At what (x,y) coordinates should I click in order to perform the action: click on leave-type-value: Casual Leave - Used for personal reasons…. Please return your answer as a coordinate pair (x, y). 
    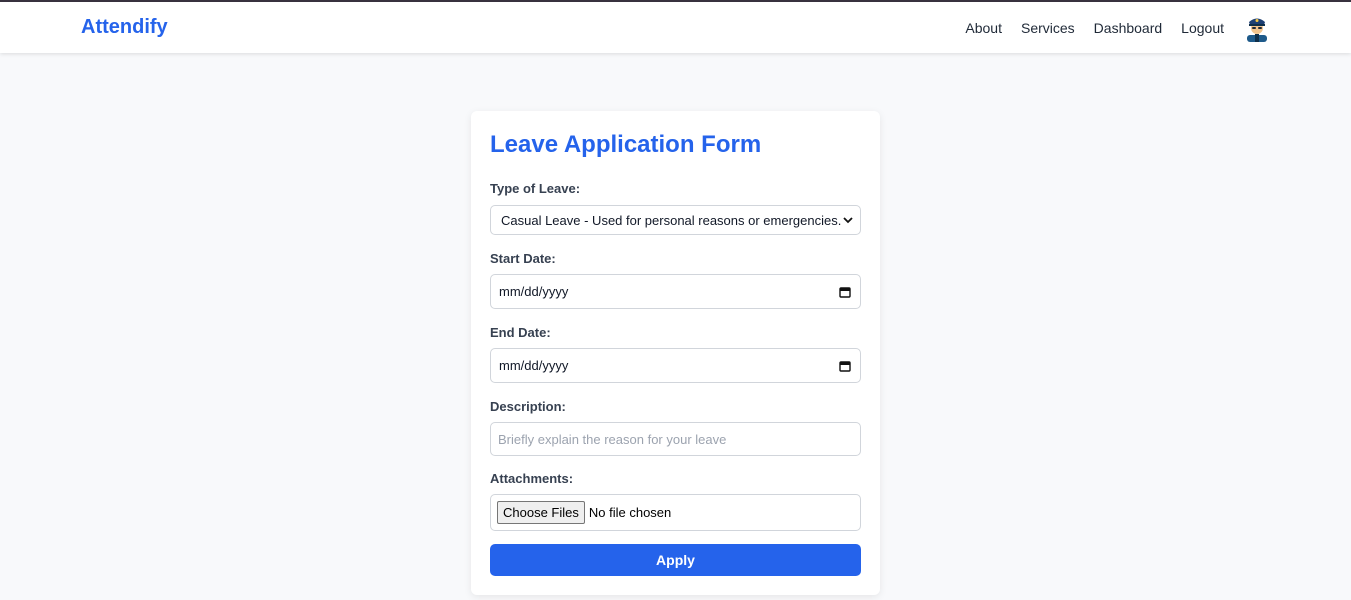
    Looking at the image, I should click on (671, 220).